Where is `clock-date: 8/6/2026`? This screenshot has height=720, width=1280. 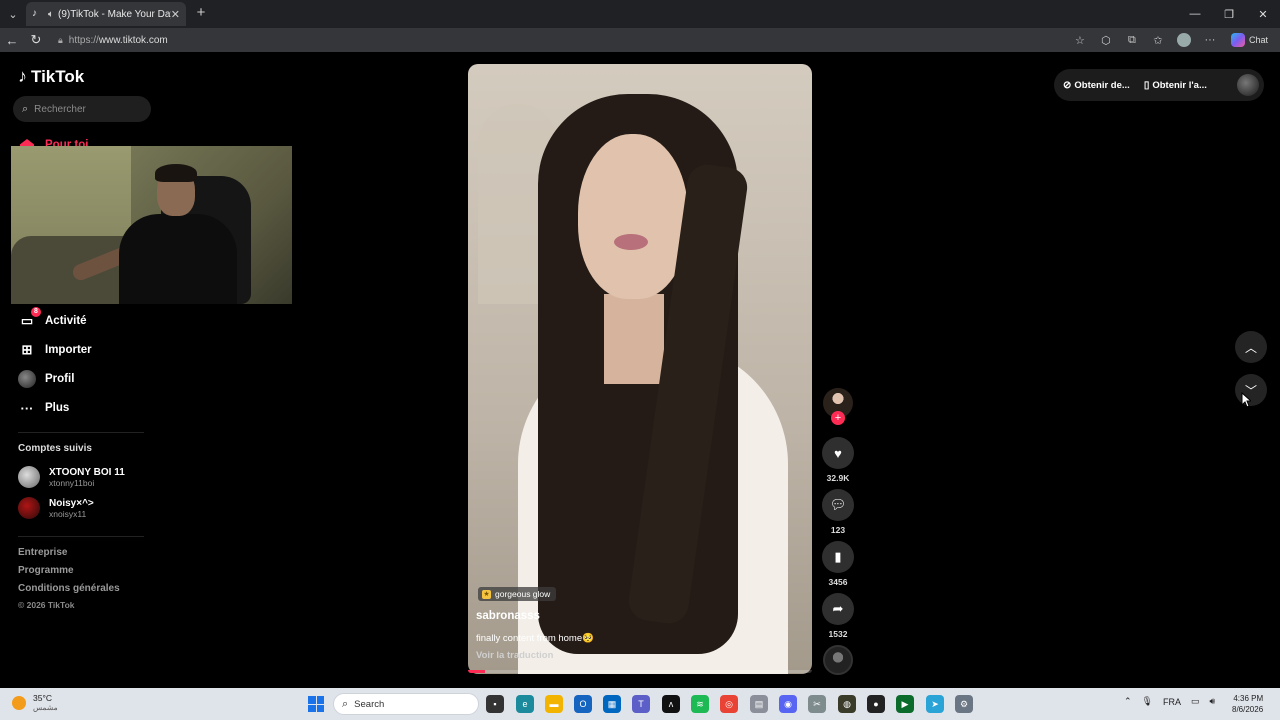
clock-date: 8/6/2026 is located at coordinates (1248, 709).